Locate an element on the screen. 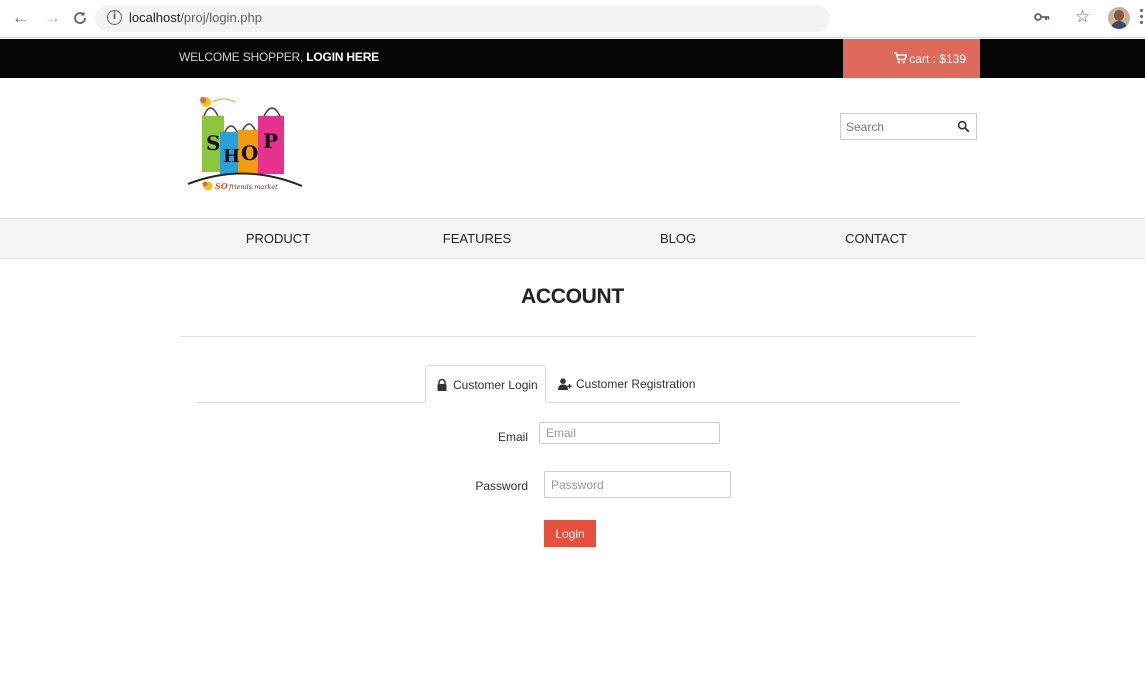  key-icon is located at coordinates (1042, 17).